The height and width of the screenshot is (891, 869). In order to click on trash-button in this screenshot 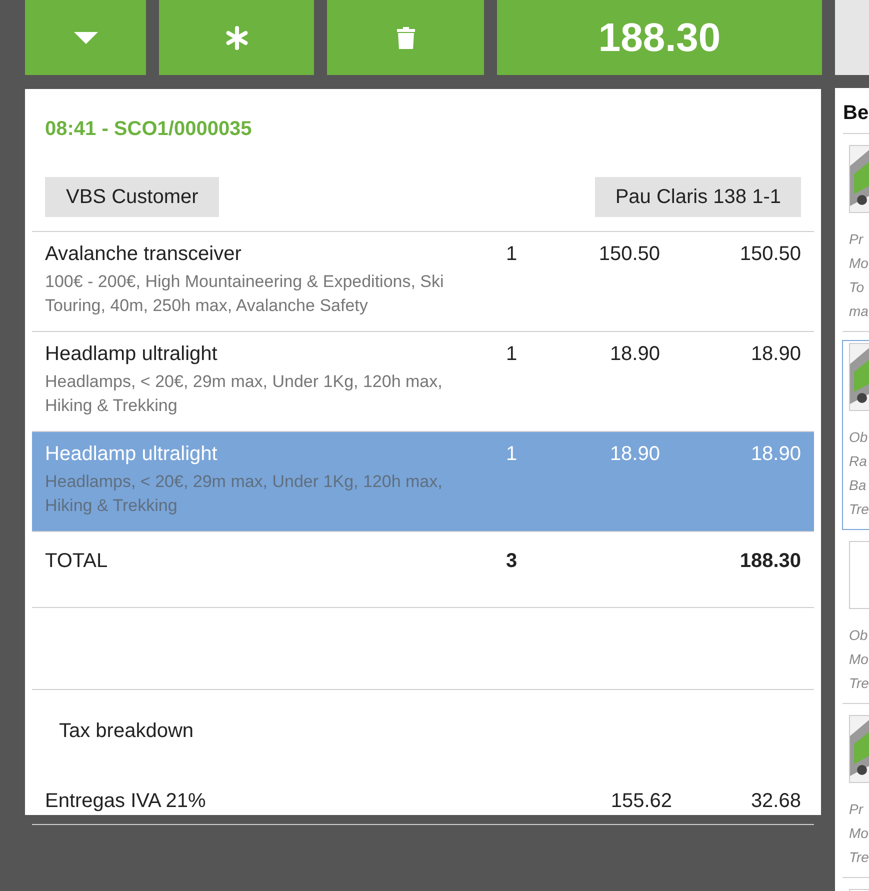, I will do `click(405, 37)`.